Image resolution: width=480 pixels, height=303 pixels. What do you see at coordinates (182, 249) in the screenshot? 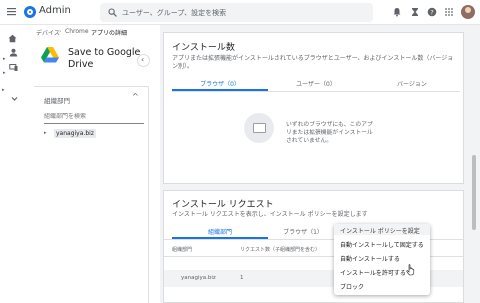
I see `column-header-org: 組織部門` at bounding box center [182, 249].